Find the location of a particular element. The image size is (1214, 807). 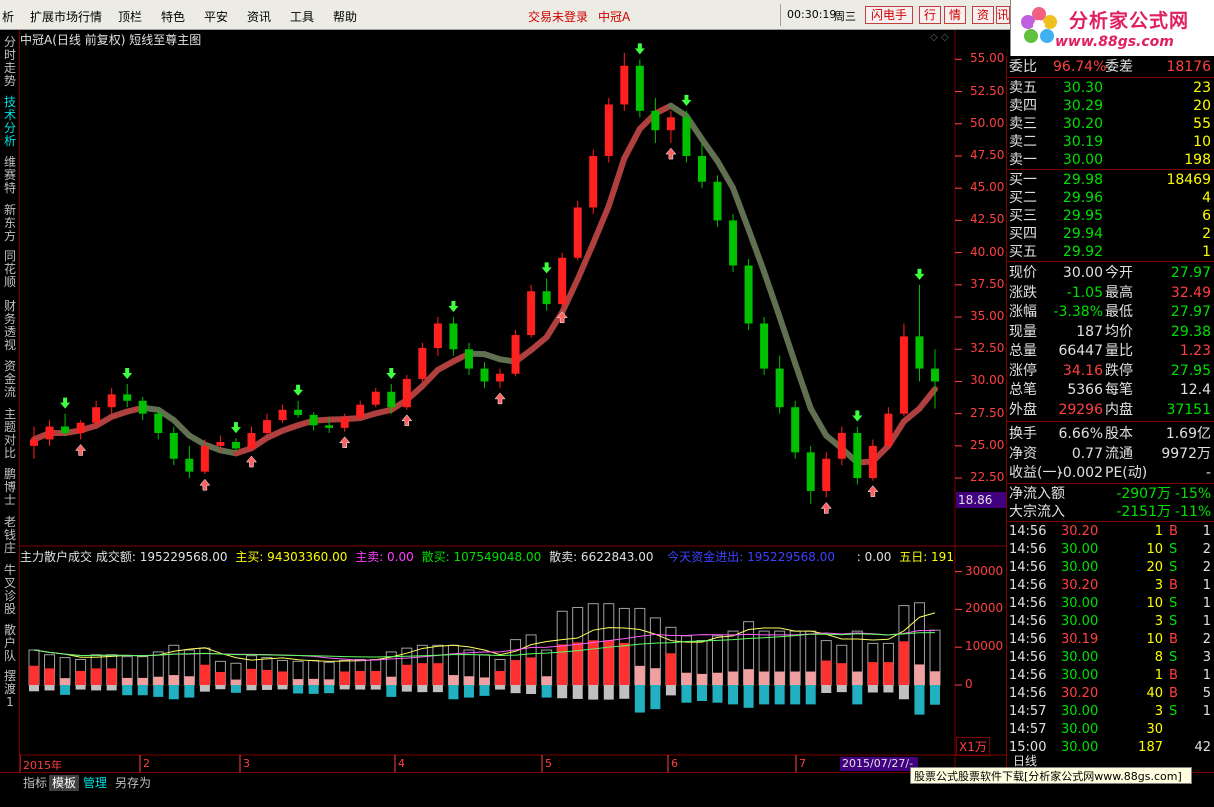

tab-pengboshi: 鹏博士 is located at coordinates (10, 489).